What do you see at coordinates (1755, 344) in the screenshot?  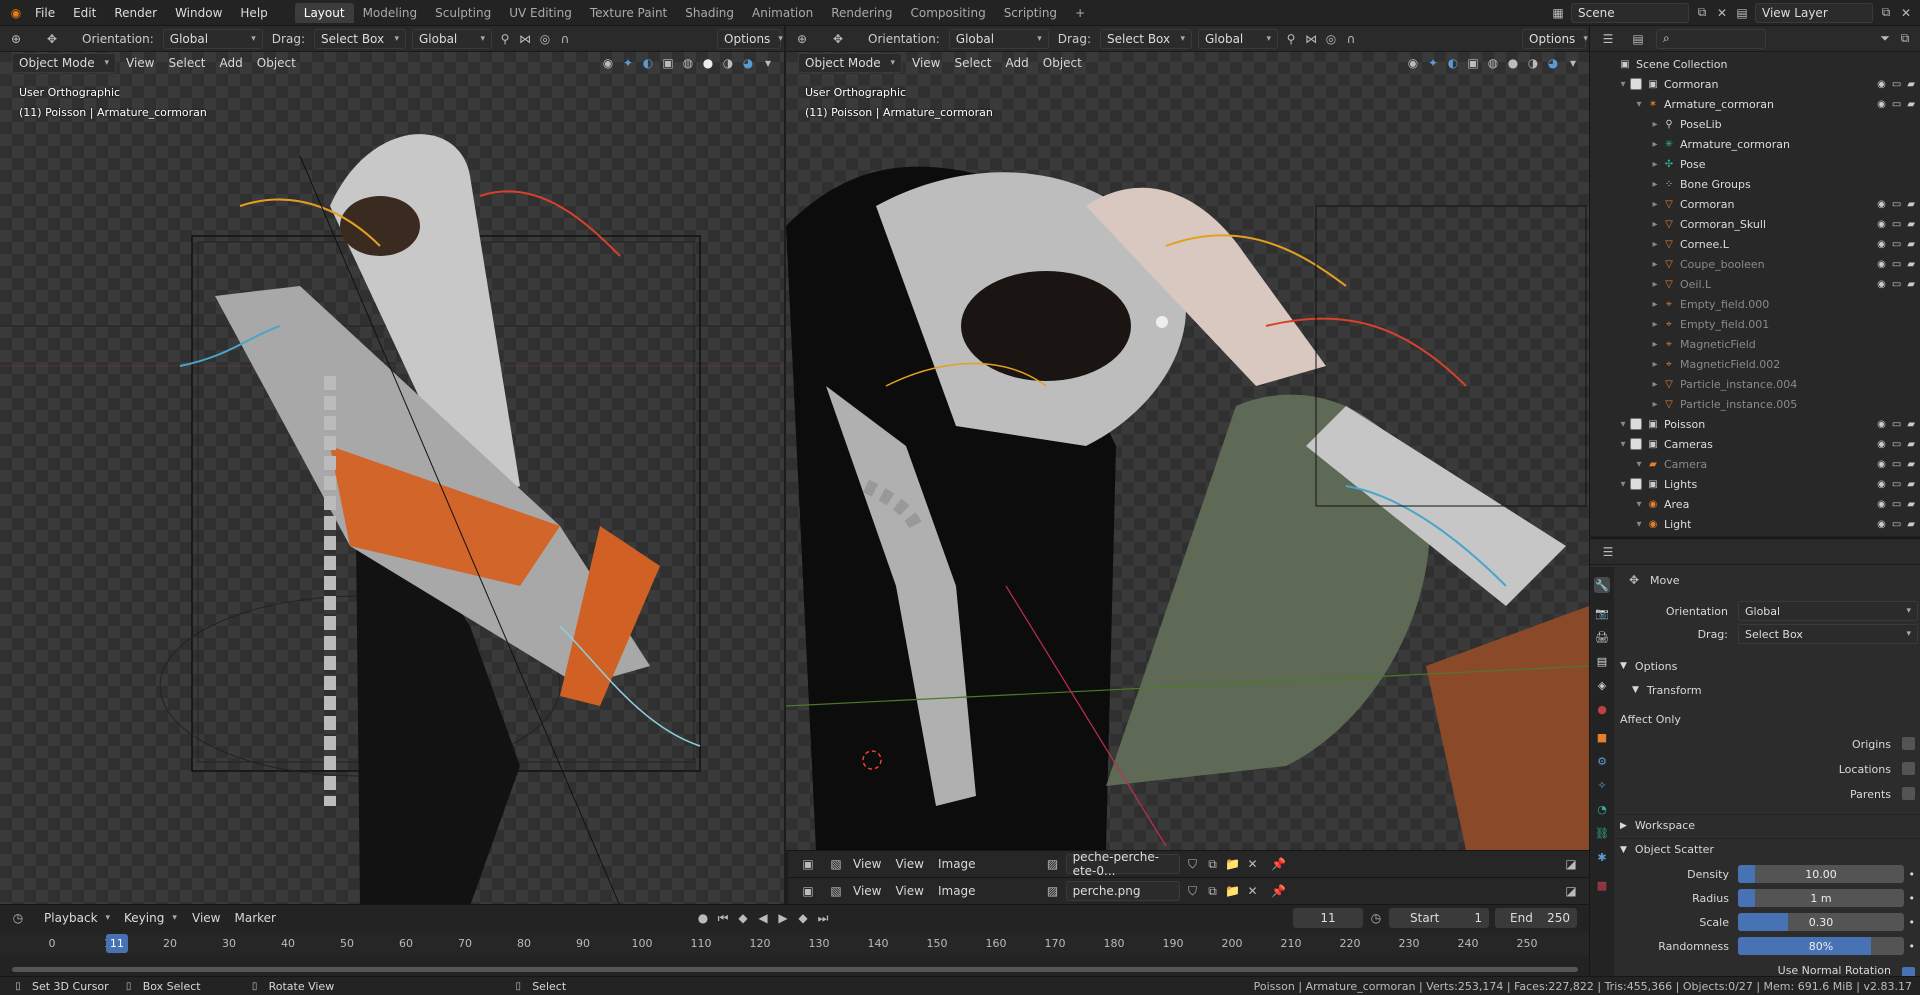 I see `outliner-row: ▸ ⌖ MagneticField` at bounding box center [1755, 344].